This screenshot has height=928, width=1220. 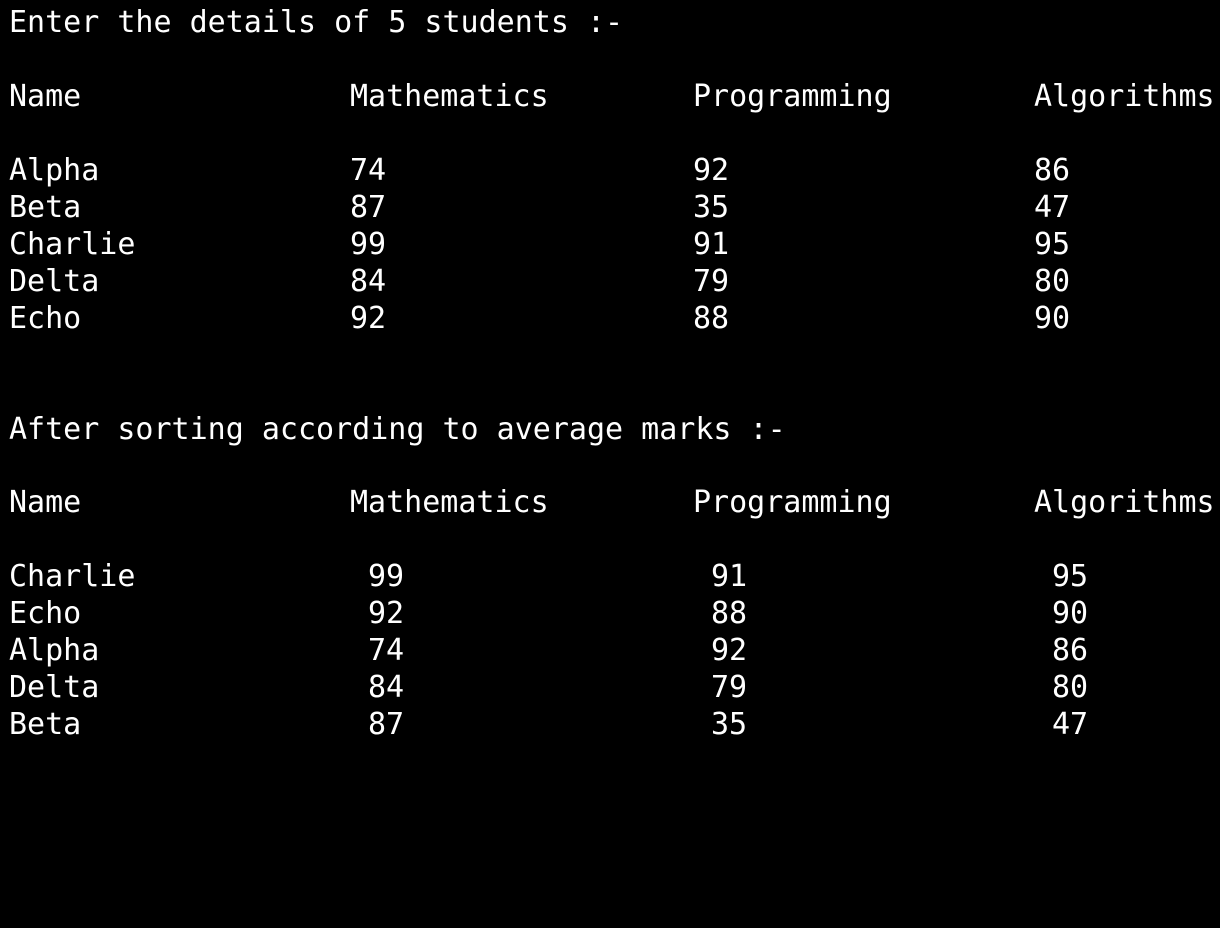 I want to click on input-header-row: Name Mathematics Programming Algorithms, so click(x=614, y=96).